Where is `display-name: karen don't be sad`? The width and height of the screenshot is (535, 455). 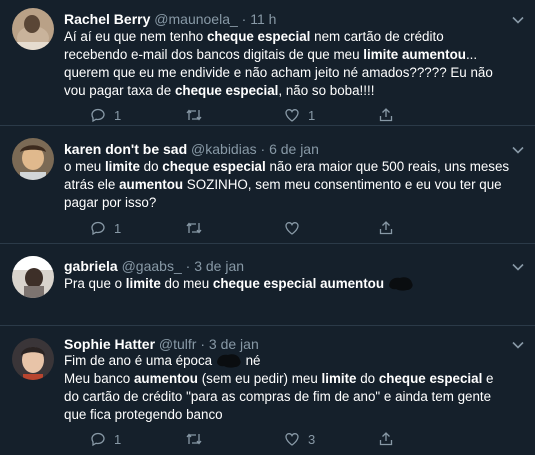 display-name: karen don't be sad is located at coordinates (125, 149).